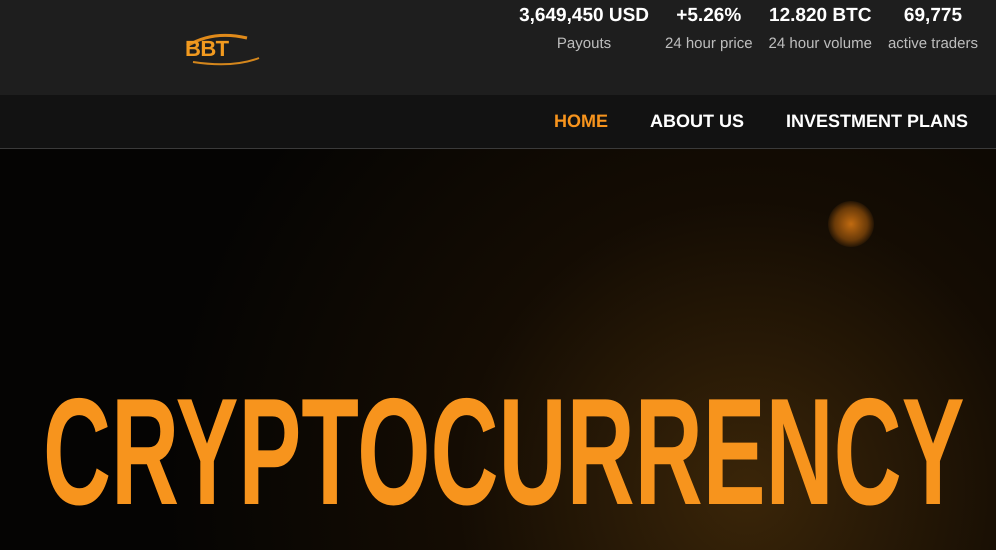 The height and width of the screenshot is (550, 996). Describe the element at coordinates (820, 44) in the screenshot. I see `stat-label: 24 hour volume` at that location.